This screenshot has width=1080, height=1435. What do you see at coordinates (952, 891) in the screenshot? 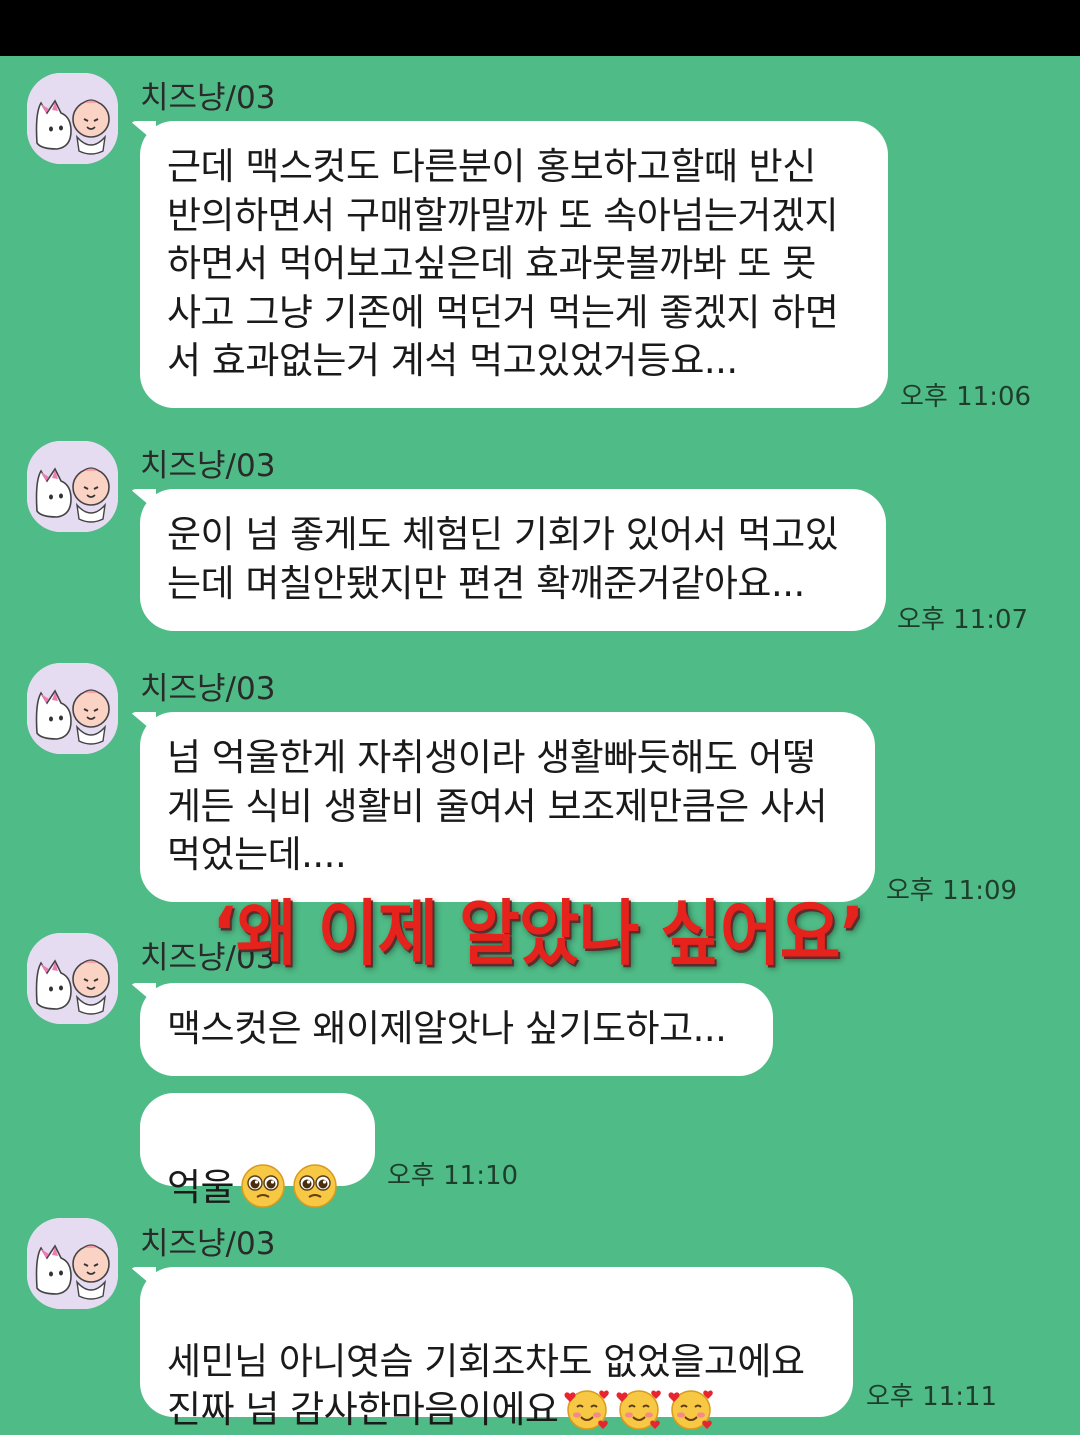
I see `message-time: 오후 11:09` at bounding box center [952, 891].